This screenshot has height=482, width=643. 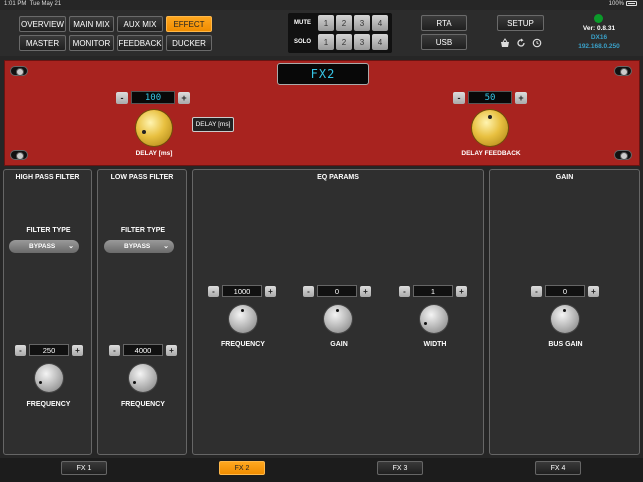 What do you see at coordinates (400, 468) in the screenshot?
I see `tab-fx-3: FX 3` at bounding box center [400, 468].